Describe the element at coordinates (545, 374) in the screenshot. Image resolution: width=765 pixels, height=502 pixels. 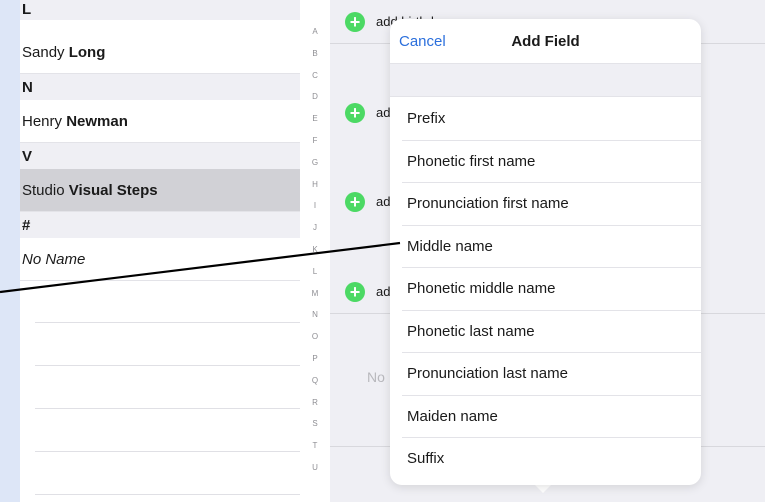
I see `field-option-pronunciation-last-name: Pronunciation last name` at that location.